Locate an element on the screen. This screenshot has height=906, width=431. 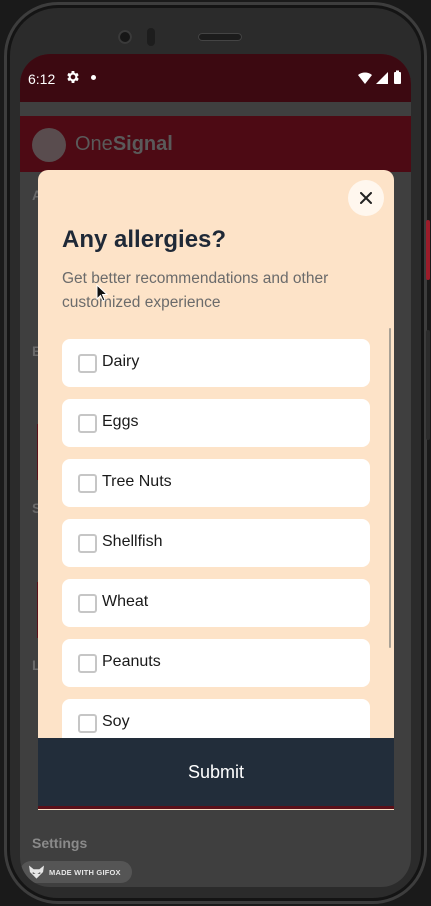
onesignal-logo-icon is located at coordinates (49, 145).